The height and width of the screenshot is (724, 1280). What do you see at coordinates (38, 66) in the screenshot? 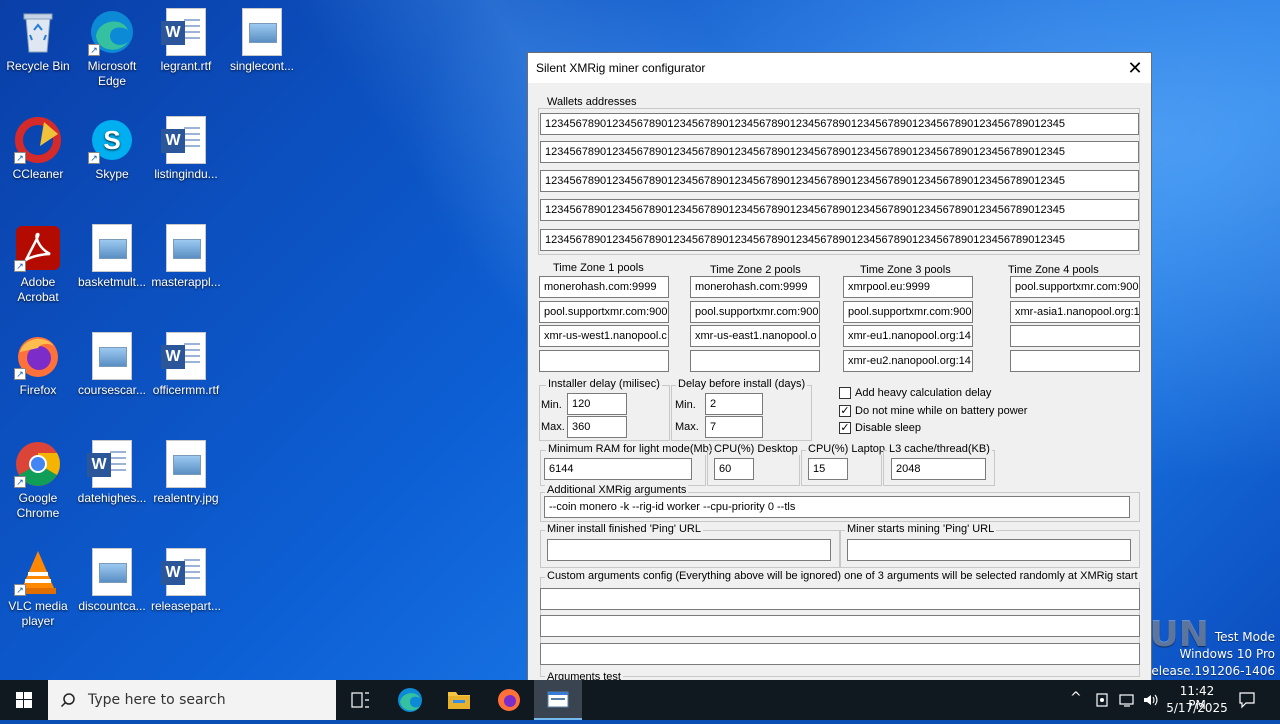
I see `icon-label: Recycle Bin` at bounding box center [38, 66].